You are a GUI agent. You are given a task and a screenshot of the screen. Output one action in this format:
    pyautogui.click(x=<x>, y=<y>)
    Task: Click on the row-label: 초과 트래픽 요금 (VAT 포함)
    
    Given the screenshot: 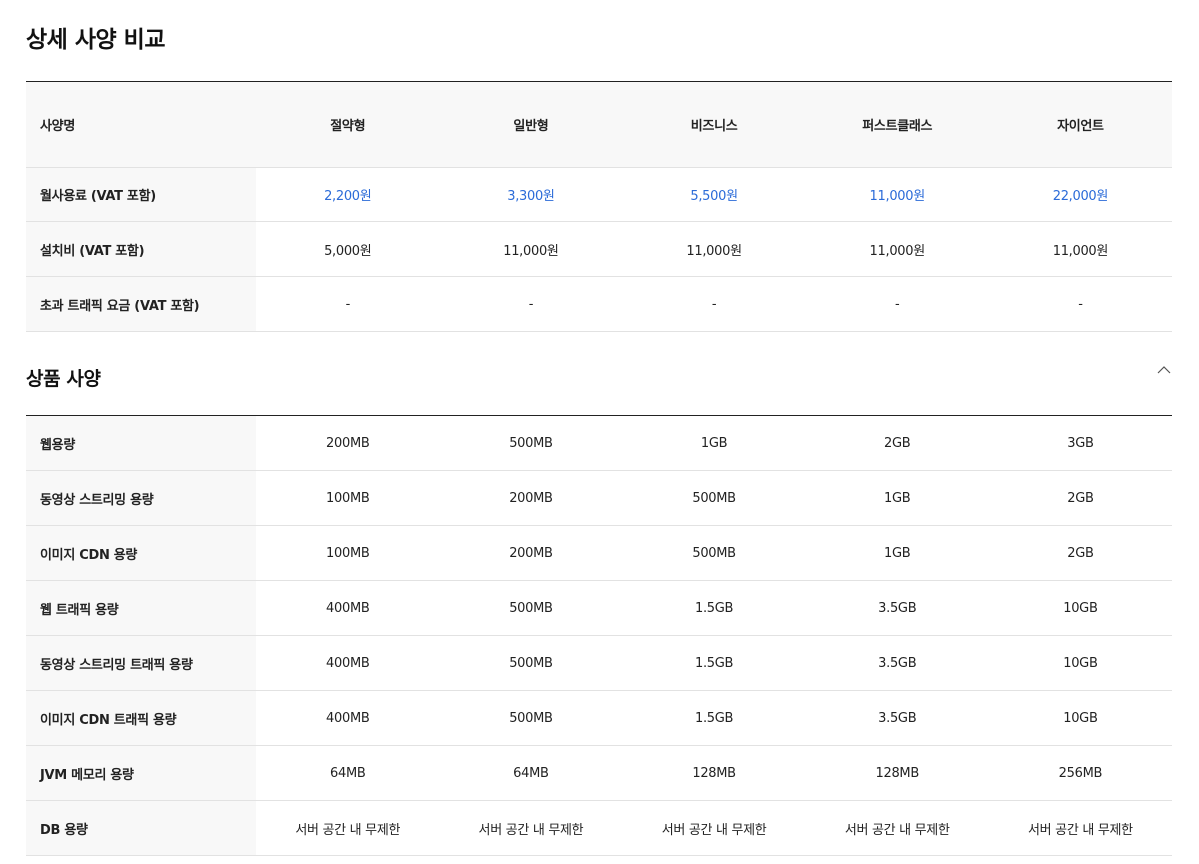 What is the action you would take?
    pyautogui.click(x=141, y=304)
    